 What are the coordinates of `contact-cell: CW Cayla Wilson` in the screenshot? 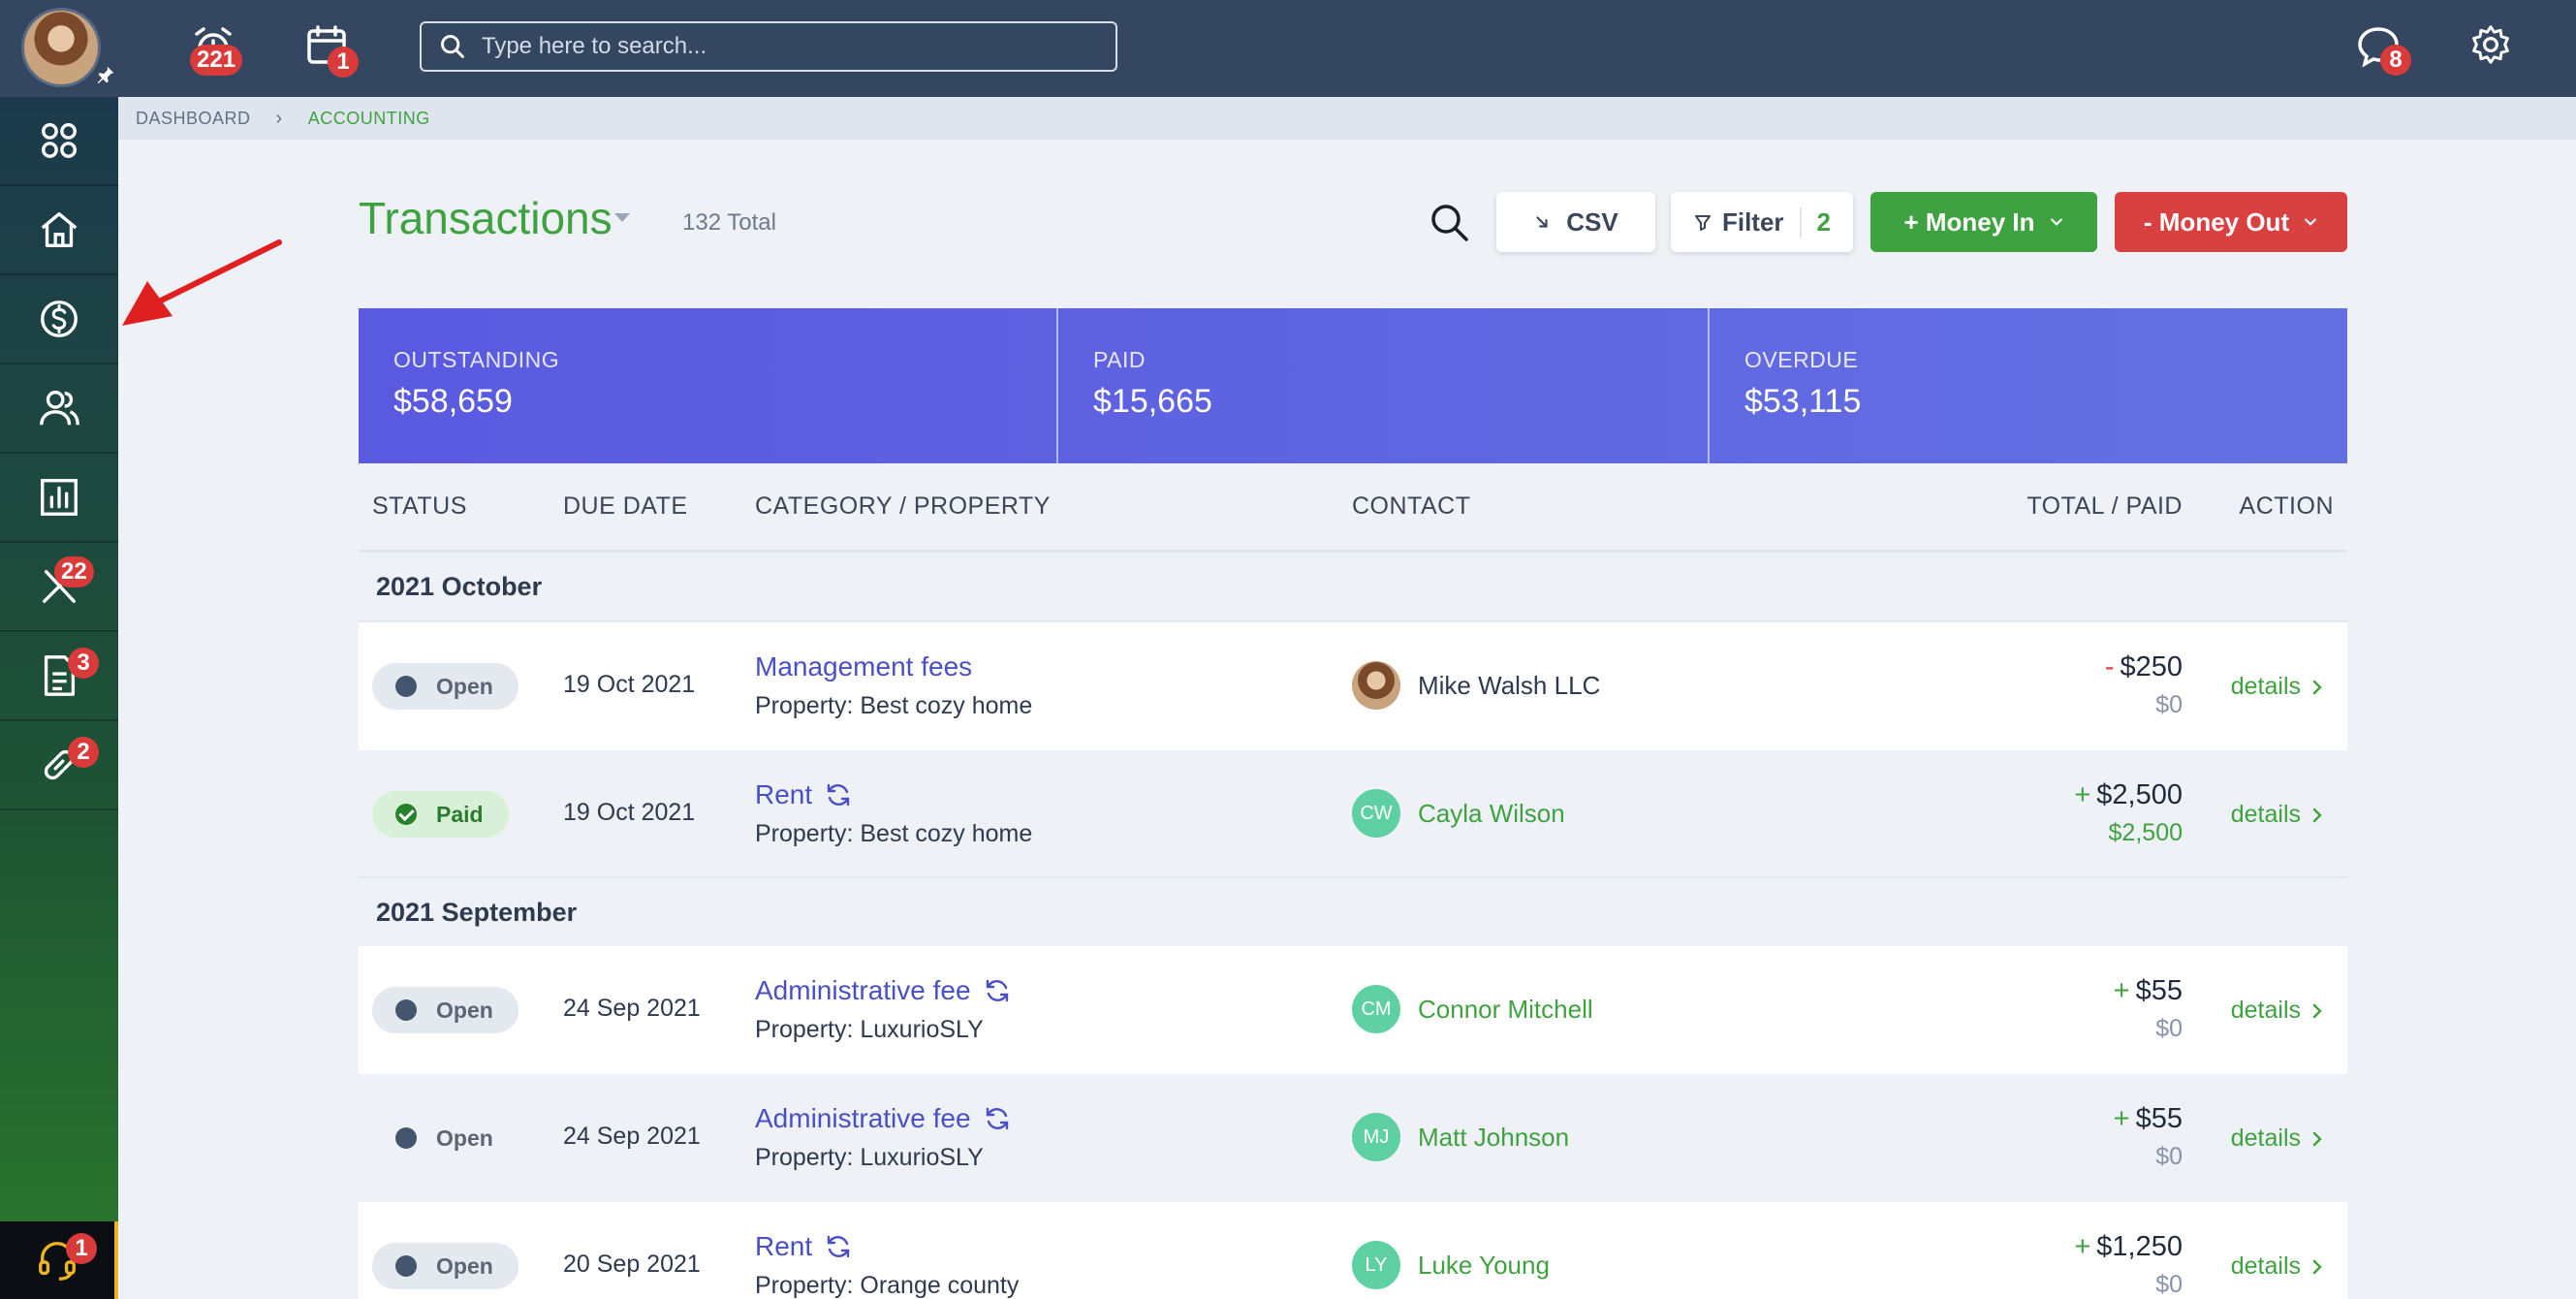 It's located at (1458, 813).